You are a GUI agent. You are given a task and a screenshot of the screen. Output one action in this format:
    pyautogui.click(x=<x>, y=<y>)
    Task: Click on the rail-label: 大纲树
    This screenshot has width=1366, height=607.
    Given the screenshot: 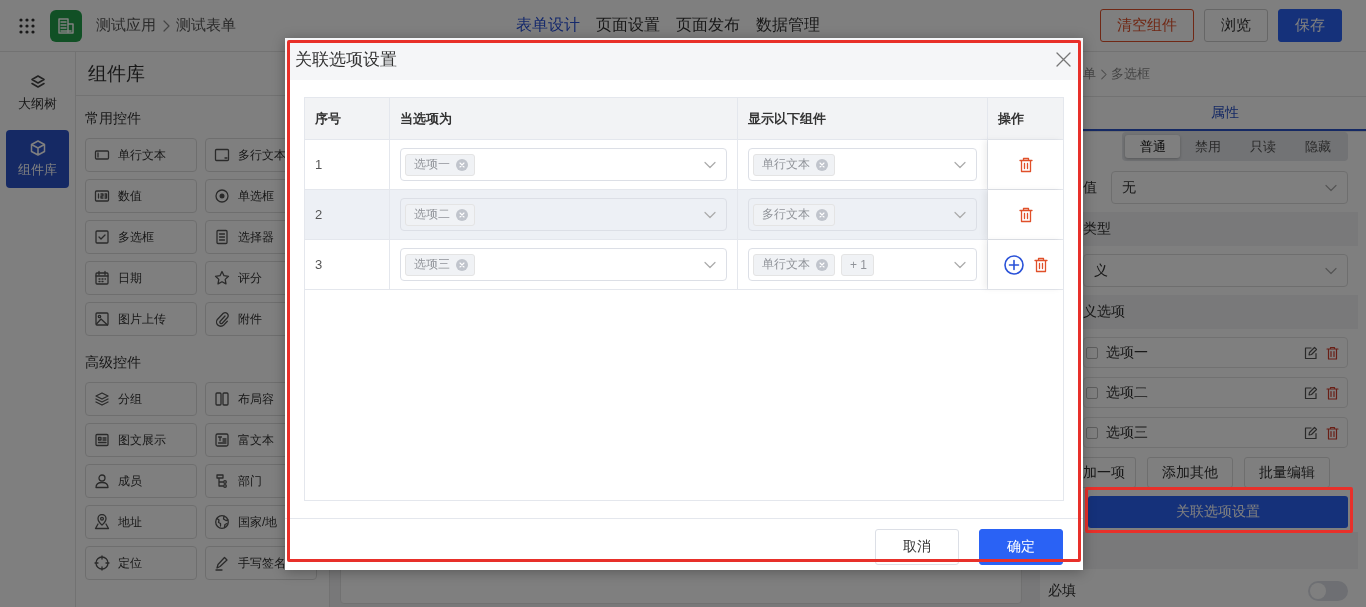 What is the action you would take?
    pyautogui.click(x=37, y=104)
    